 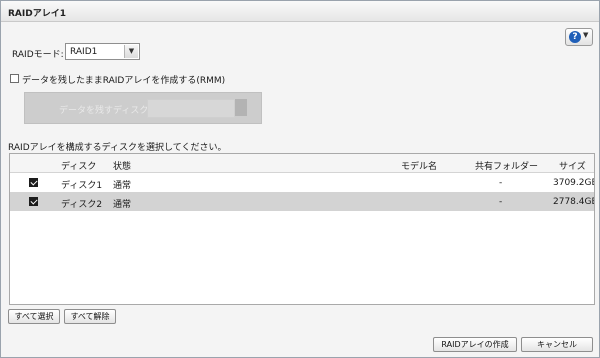 What do you see at coordinates (574, 183) in the screenshot?
I see `disk-size: 3709.2GB` at bounding box center [574, 183].